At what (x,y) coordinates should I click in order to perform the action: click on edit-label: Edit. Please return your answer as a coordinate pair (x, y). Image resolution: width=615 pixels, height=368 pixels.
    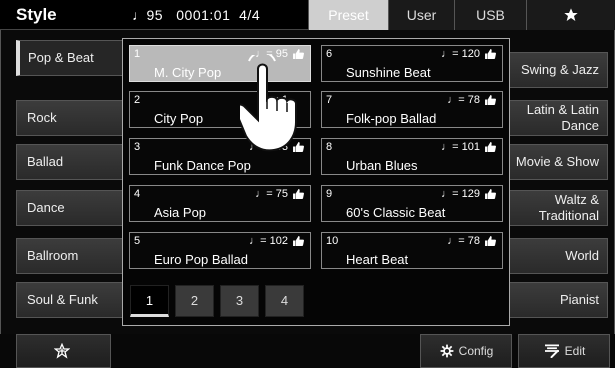
    Looking at the image, I should click on (575, 351).